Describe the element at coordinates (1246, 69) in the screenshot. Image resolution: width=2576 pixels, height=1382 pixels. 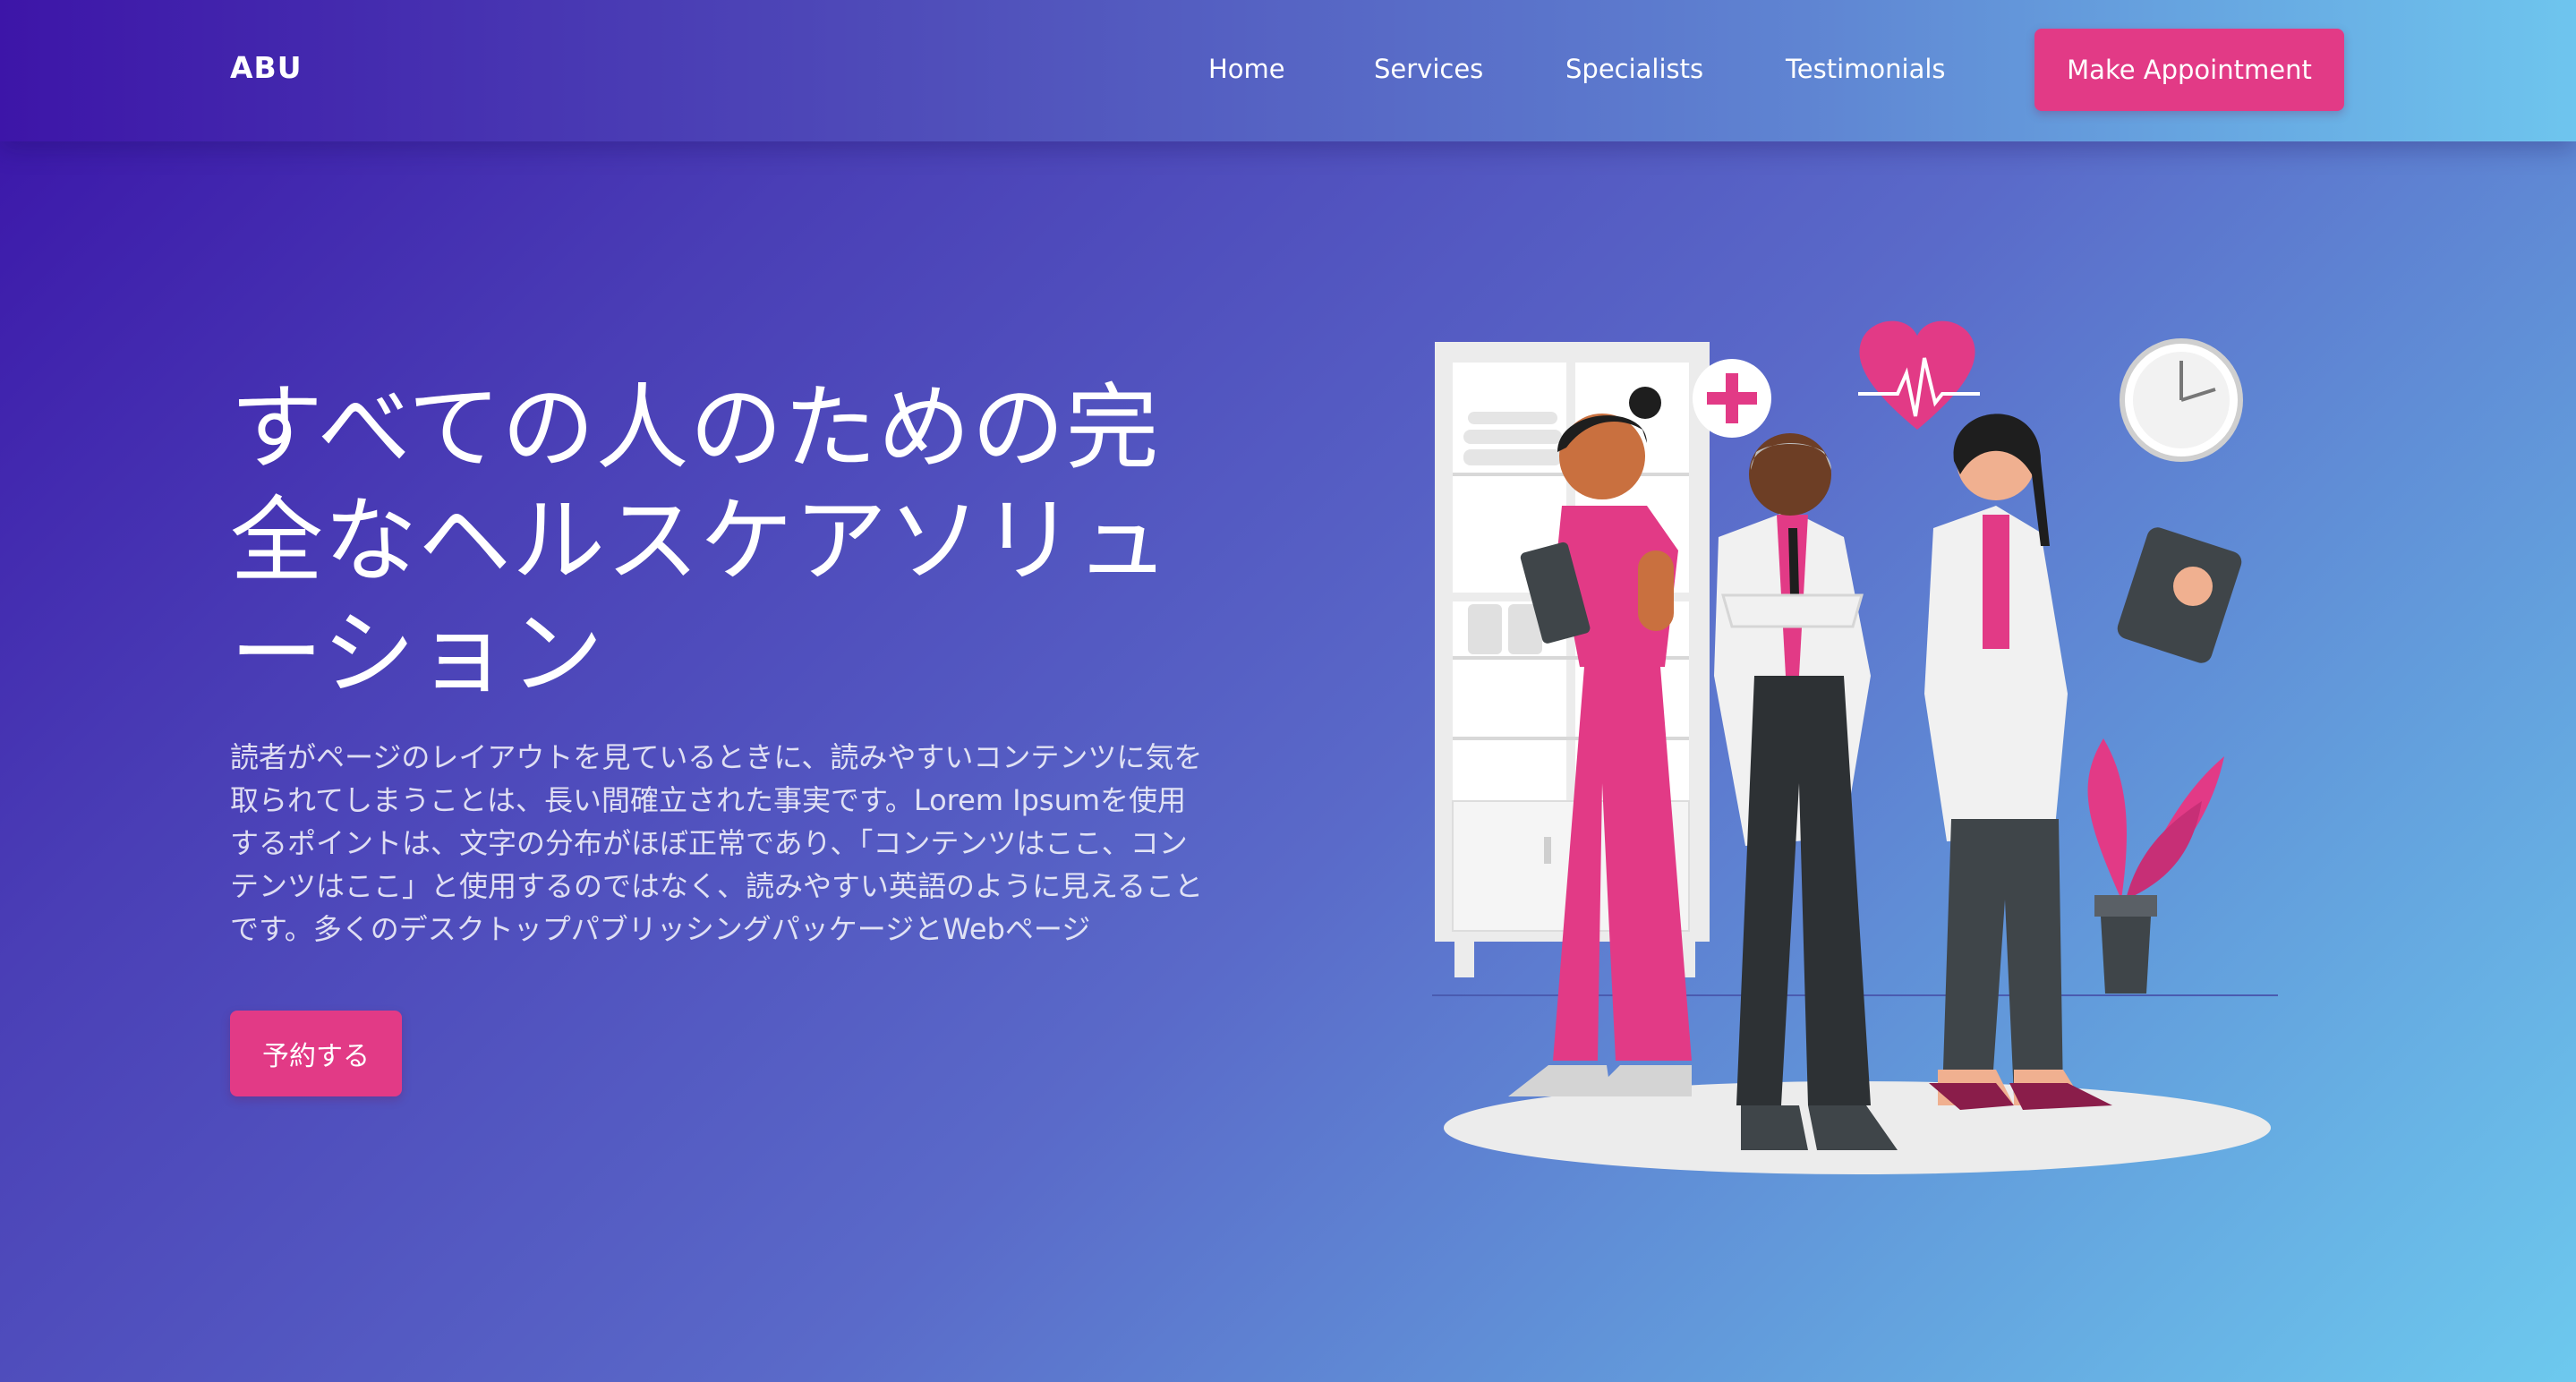
I see `nav-link-home: Home` at that location.